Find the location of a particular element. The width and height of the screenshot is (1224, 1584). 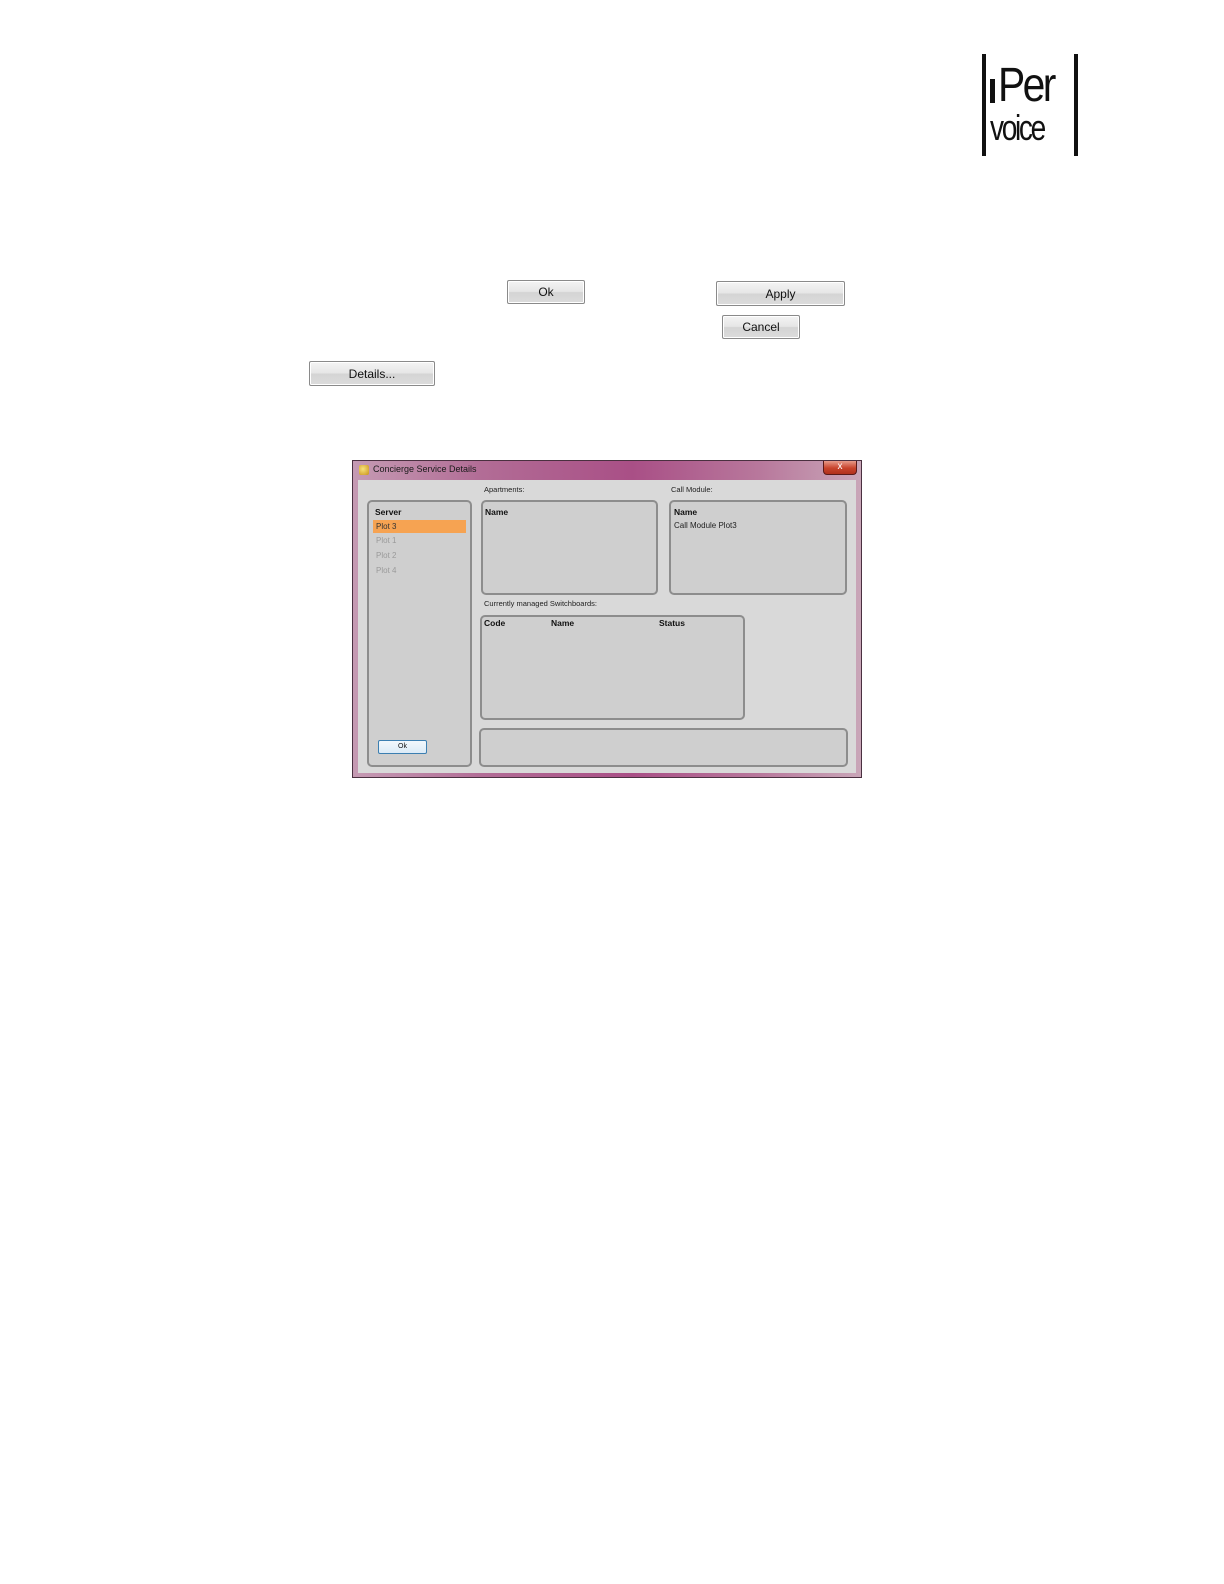

dialog-titlebar: Concierge Service Details x is located at coordinates (607, 470).